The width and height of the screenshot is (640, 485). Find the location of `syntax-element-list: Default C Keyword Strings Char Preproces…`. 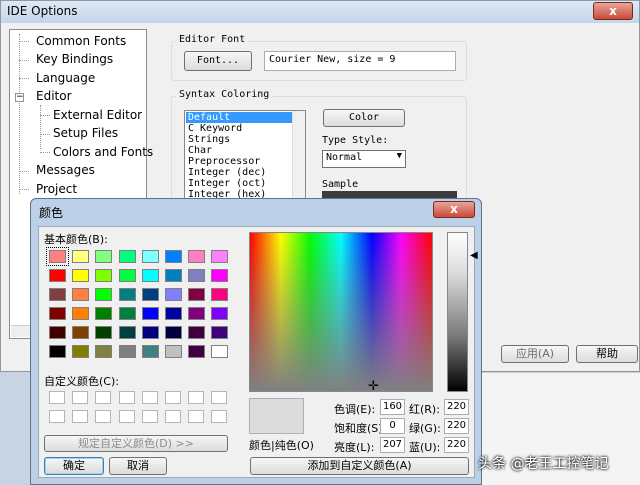

syntax-element-list: Default C Keyword Strings Char Preproces… is located at coordinates (245, 156).